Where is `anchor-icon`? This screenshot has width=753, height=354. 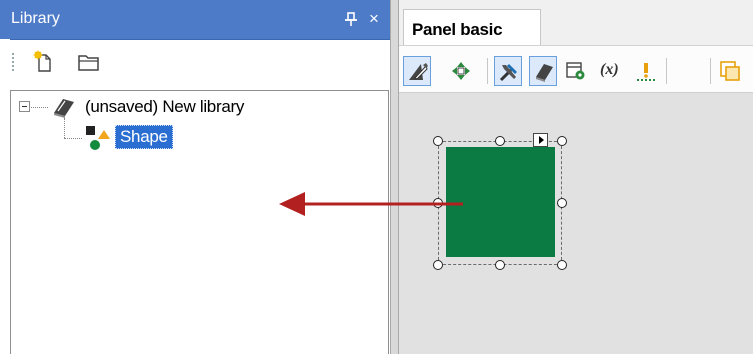 anchor-icon is located at coordinates (646, 72).